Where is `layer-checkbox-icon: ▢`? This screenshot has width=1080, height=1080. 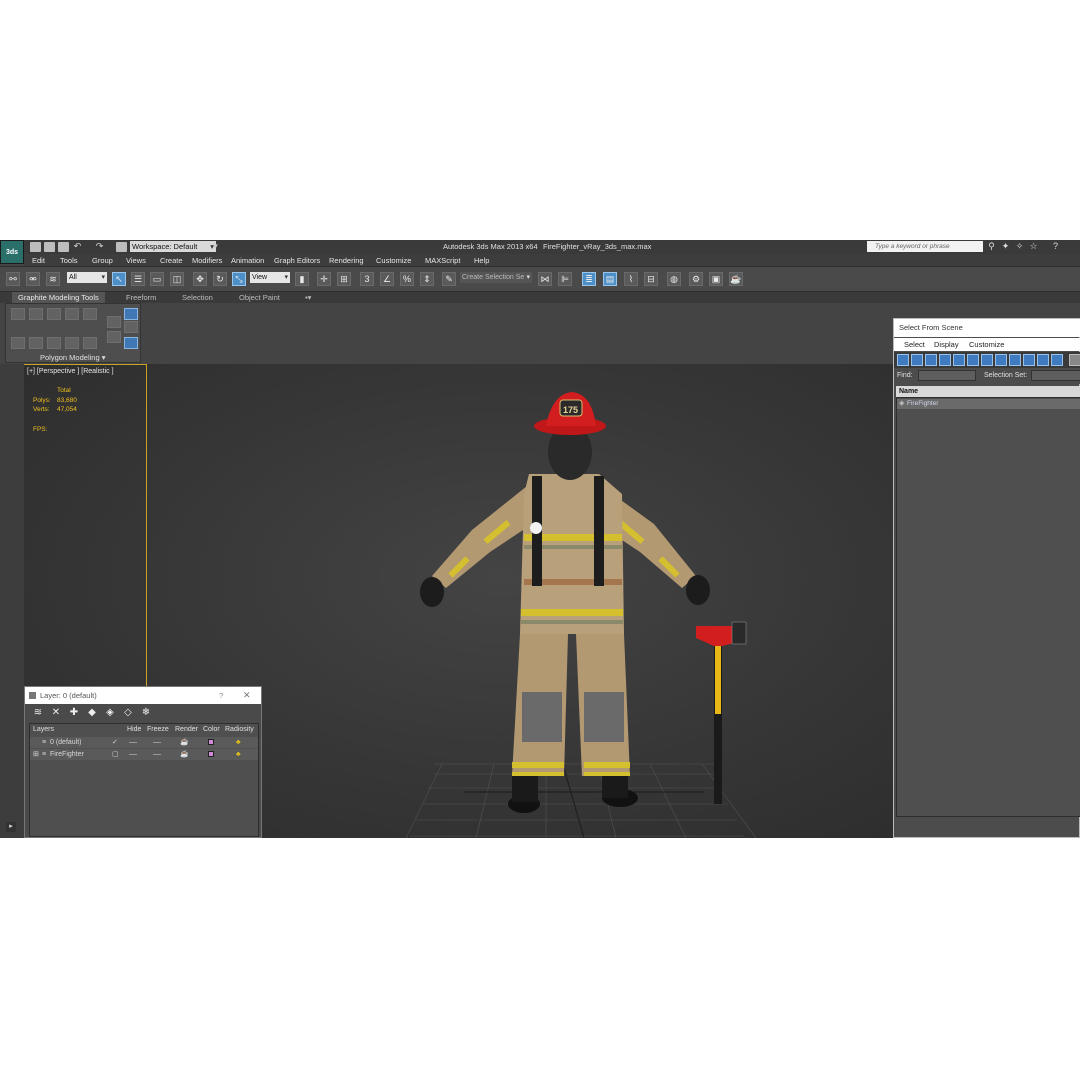
layer-checkbox-icon: ▢ is located at coordinates (115, 754).